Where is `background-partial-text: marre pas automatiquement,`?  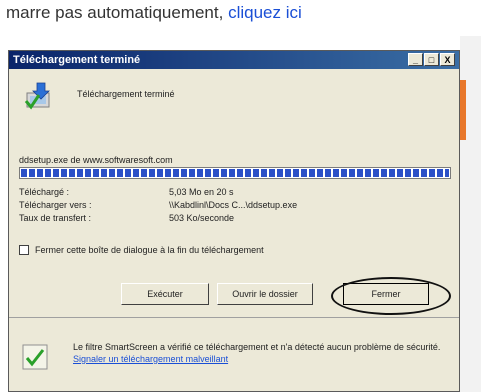
background-partial-text: marre pas automatiquement, is located at coordinates (115, 12).